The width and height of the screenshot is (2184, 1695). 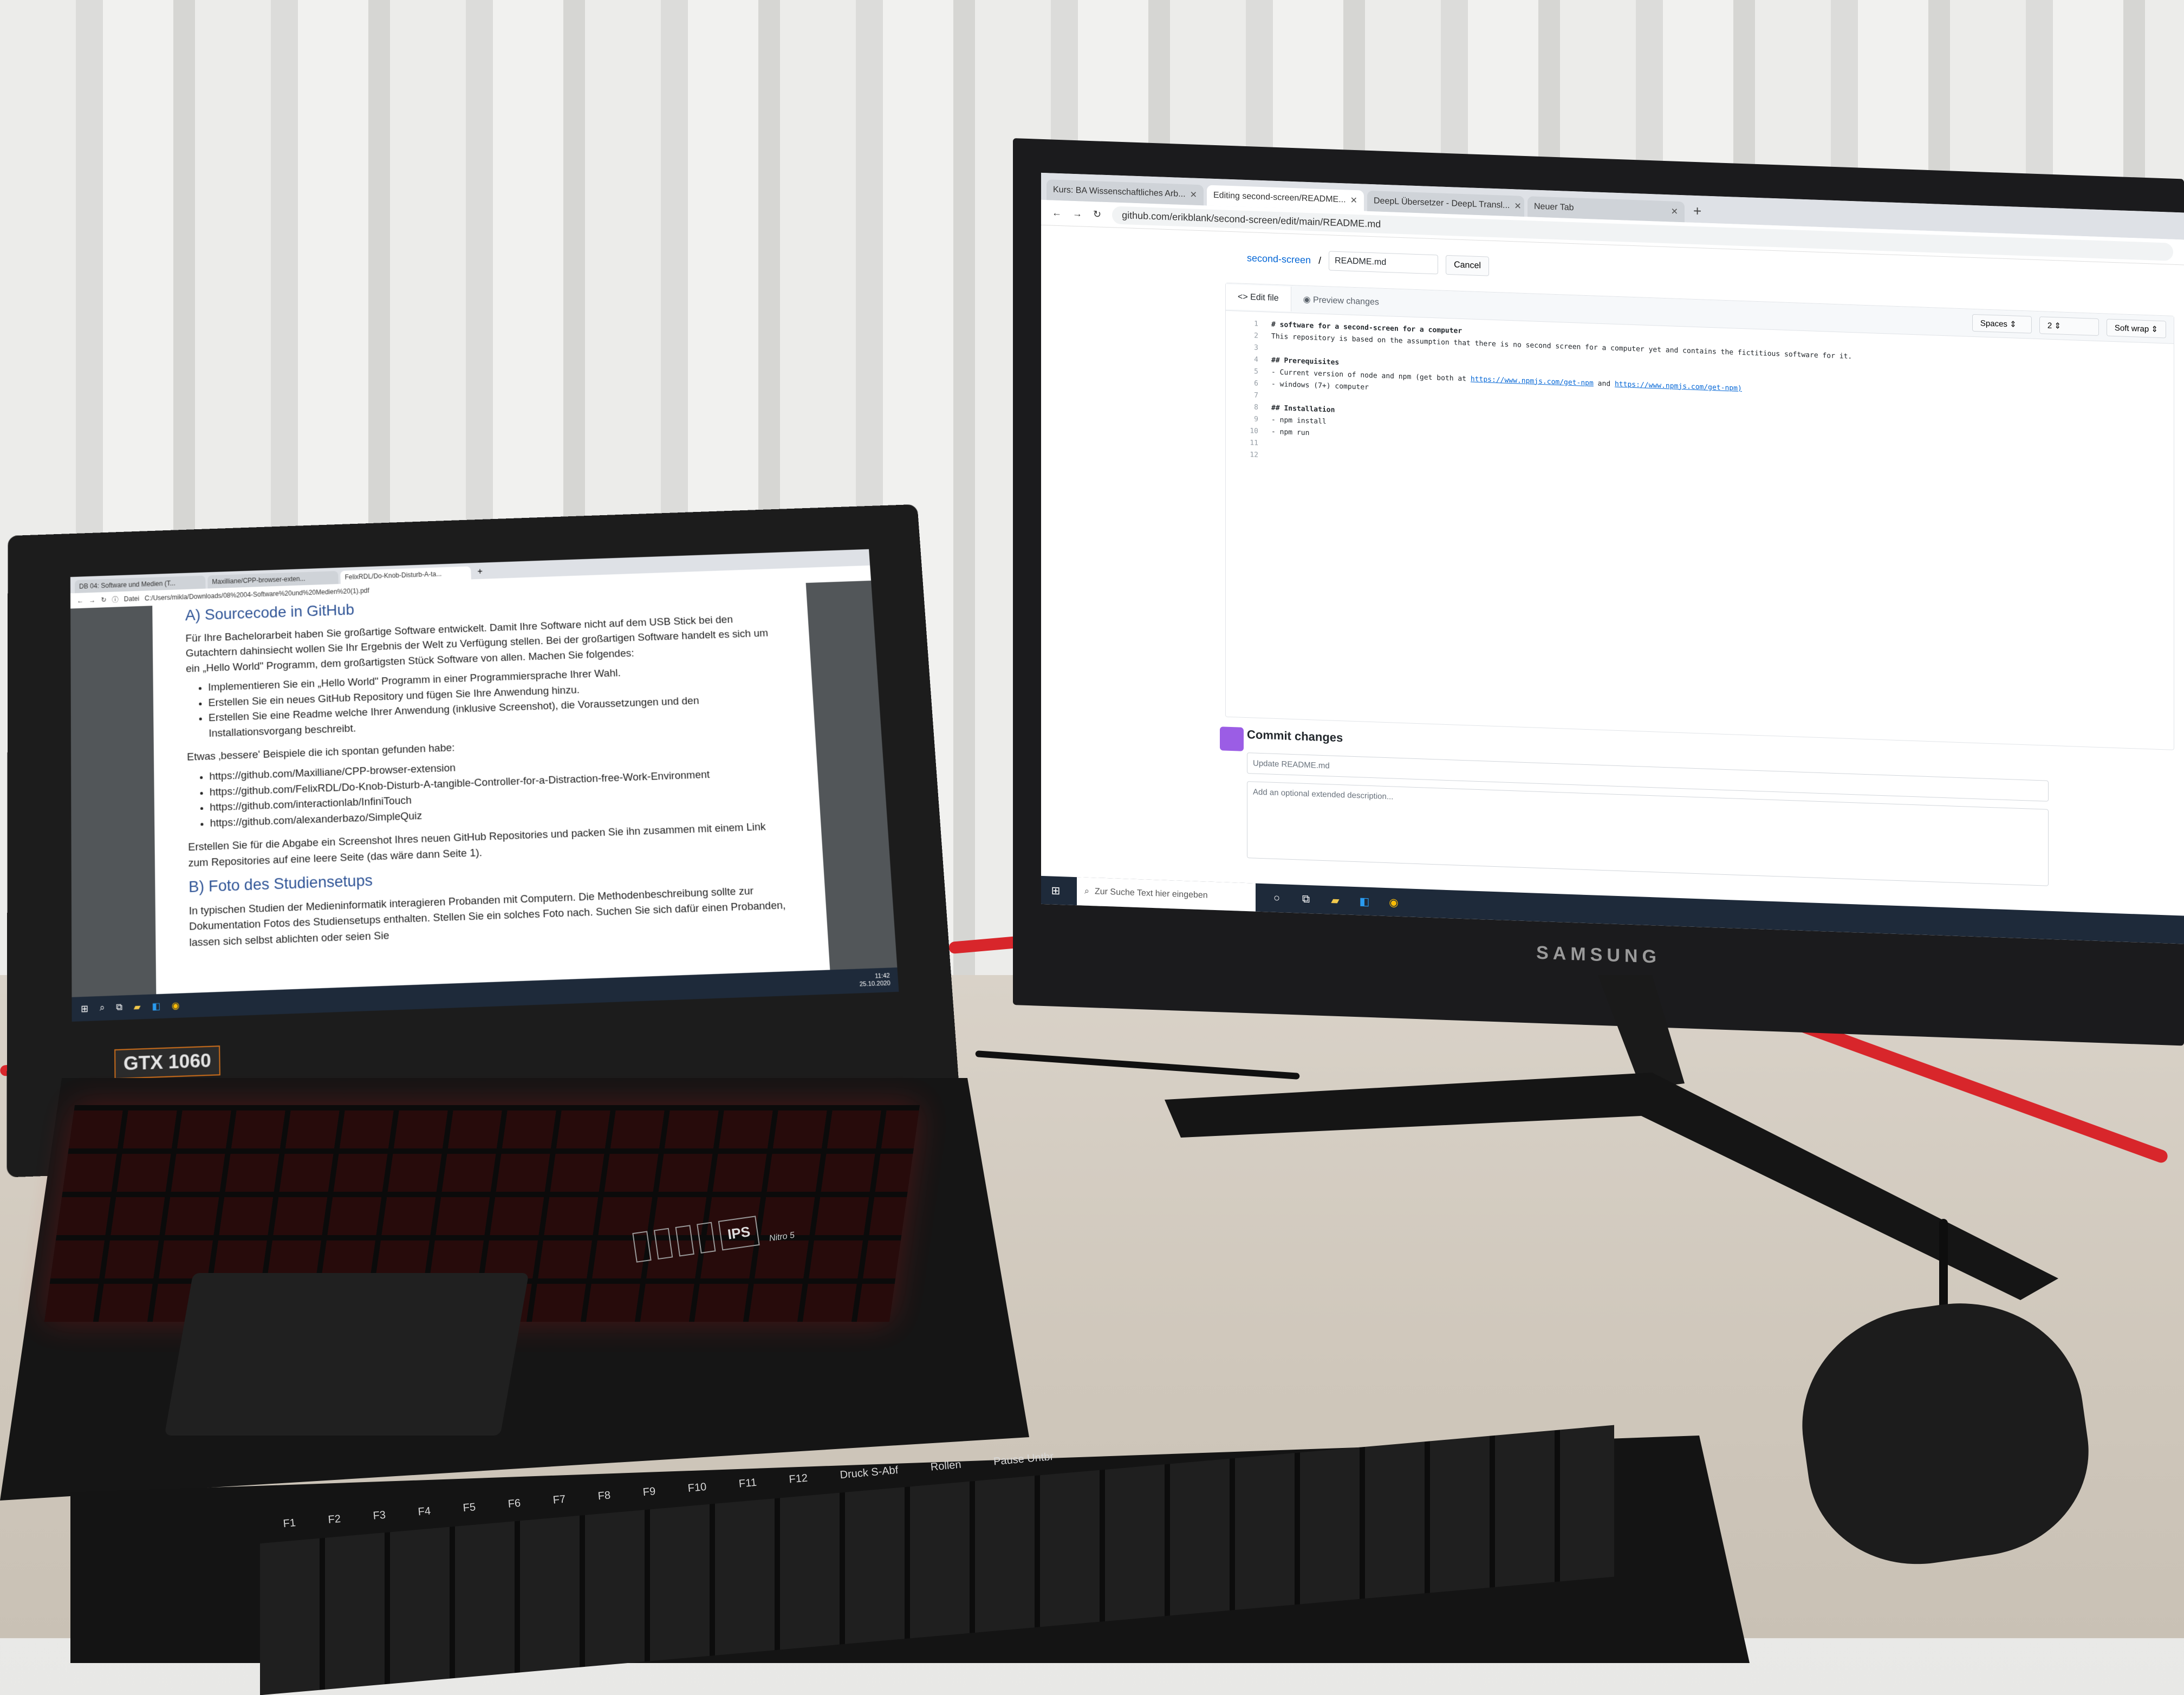 What do you see at coordinates (469, 1508) in the screenshot?
I see `keyboard-key: F5` at bounding box center [469, 1508].